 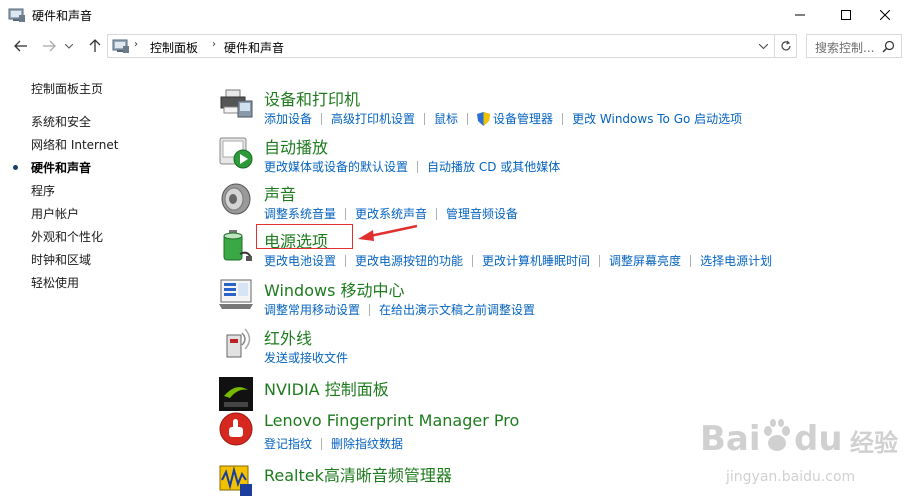 What do you see at coordinates (358, 474) in the screenshot?
I see `category-title: Realtek高清晰音频管理器` at bounding box center [358, 474].